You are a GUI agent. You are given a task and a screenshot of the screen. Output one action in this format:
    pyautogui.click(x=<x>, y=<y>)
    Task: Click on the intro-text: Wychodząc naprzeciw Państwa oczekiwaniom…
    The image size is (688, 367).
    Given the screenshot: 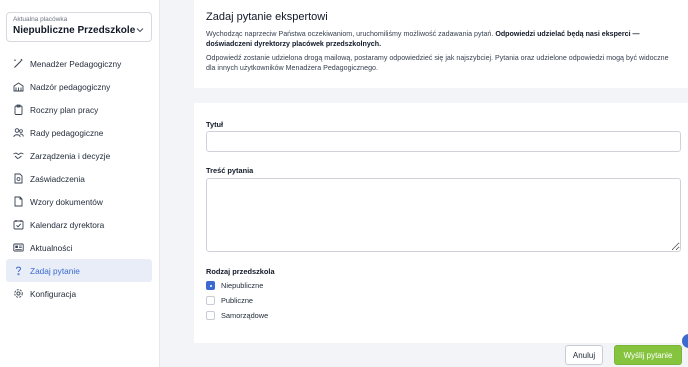 What is the action you would take?
    pyautogui.click(x=351, y=34)
    